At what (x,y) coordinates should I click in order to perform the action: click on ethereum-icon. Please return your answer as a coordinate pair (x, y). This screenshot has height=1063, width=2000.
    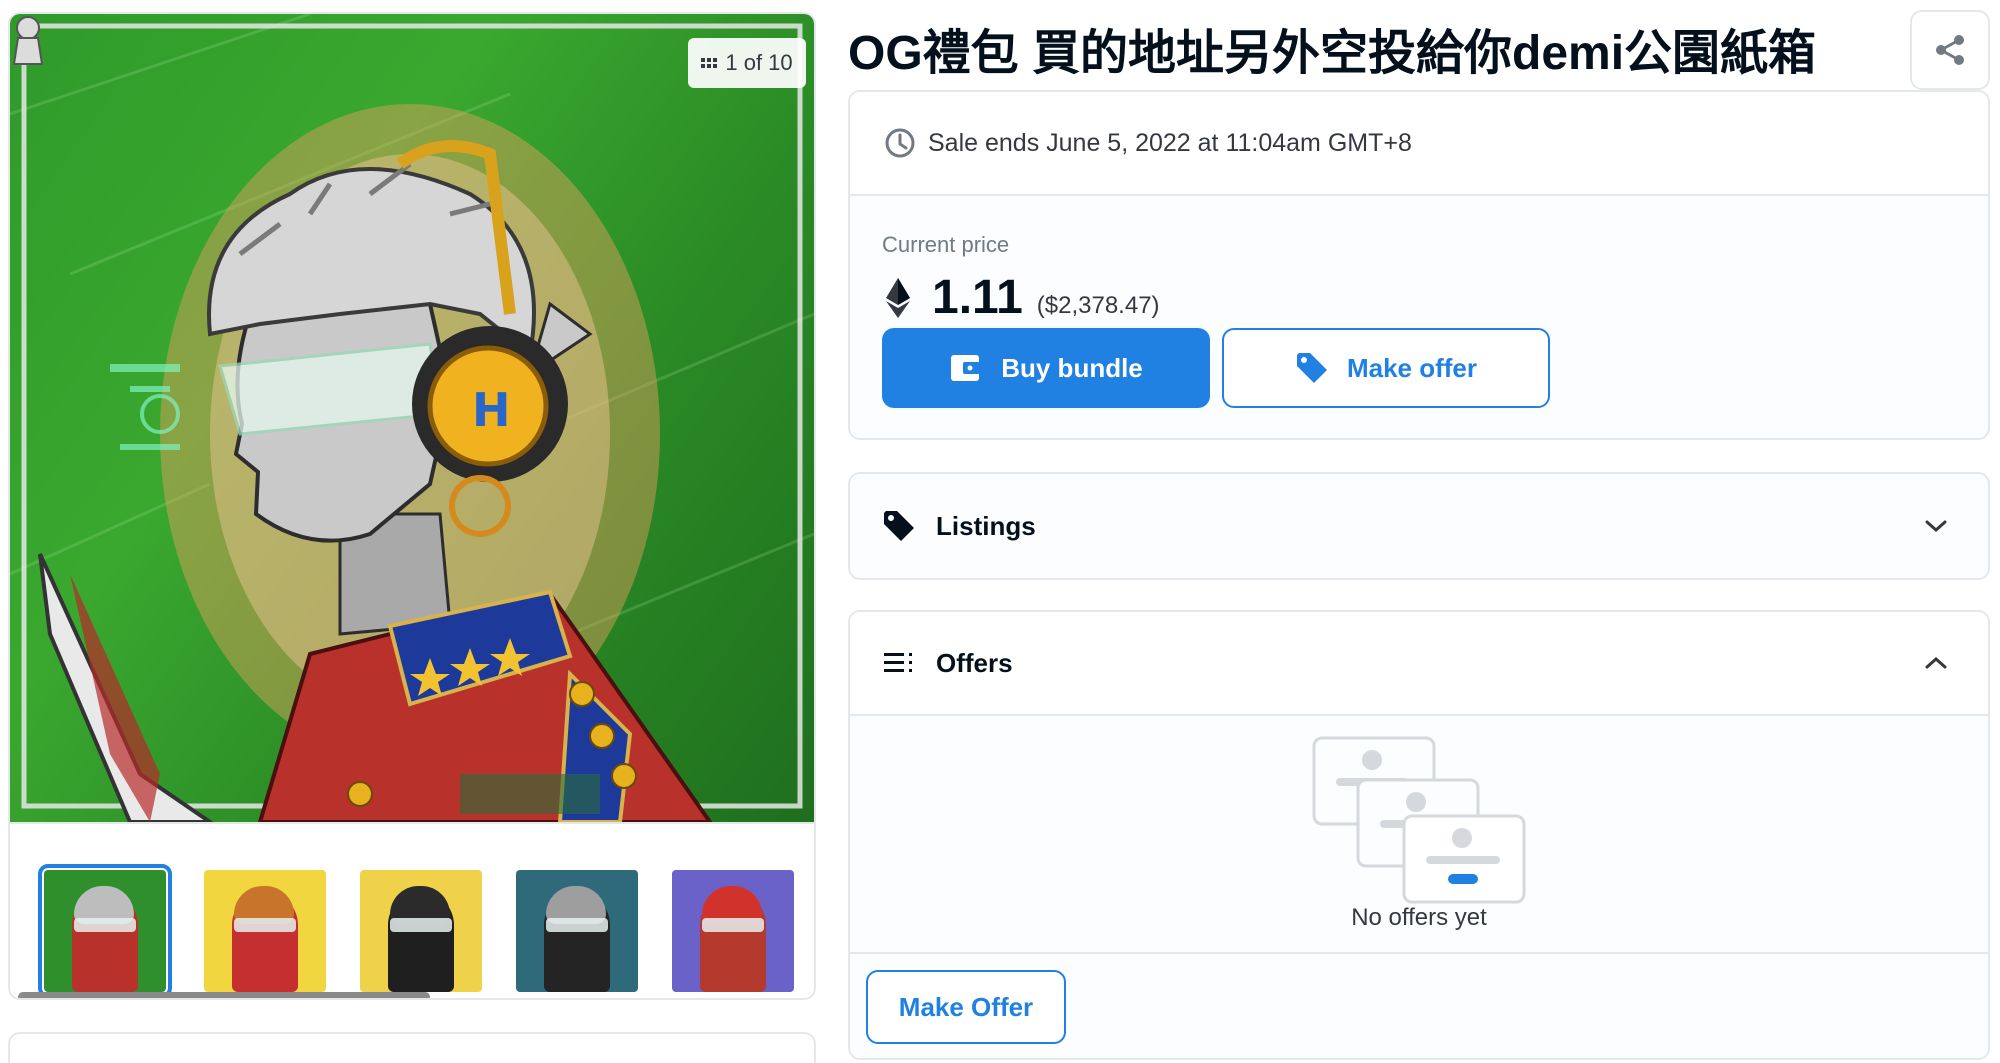
    Looking at the image, I should click on (898, 298).